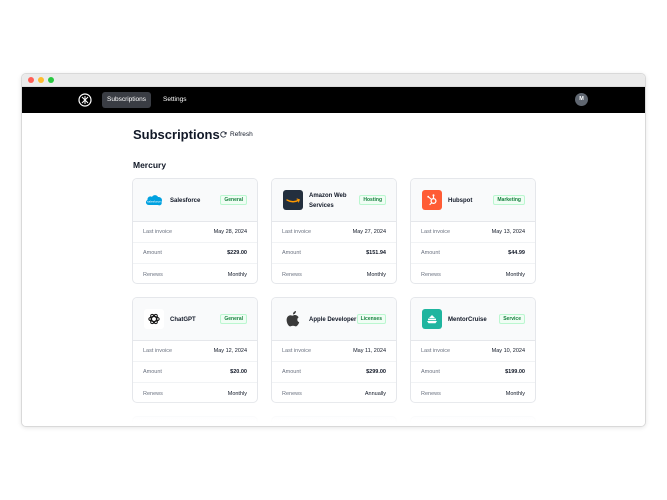  I want to click on openai-icon, so click(154, 319).